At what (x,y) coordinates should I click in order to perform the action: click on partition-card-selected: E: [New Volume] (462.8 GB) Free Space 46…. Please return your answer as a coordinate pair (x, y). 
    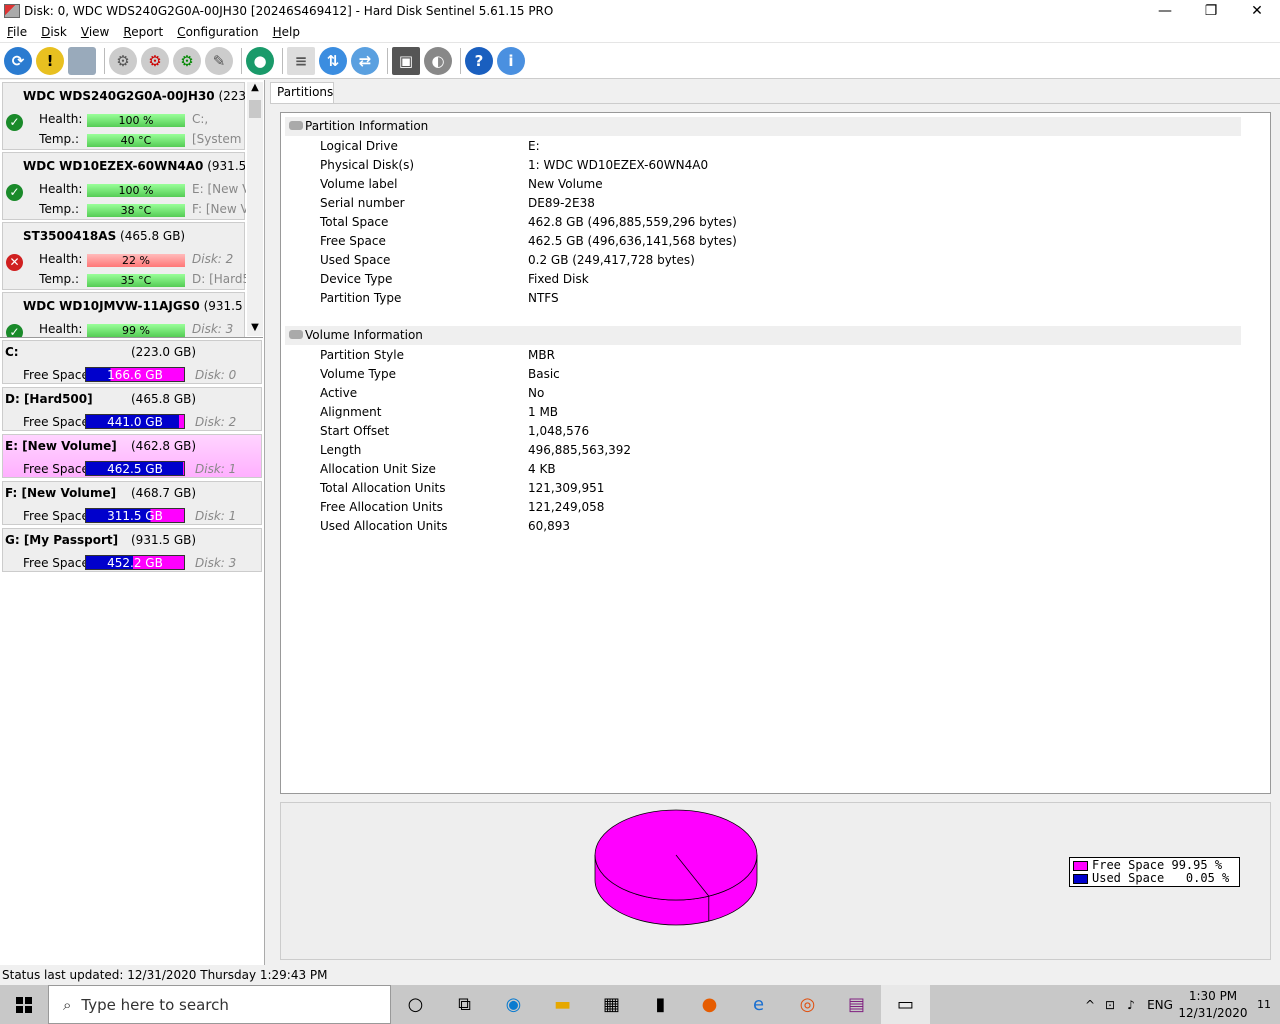
    Looking at the image, I should click on (132, 456).